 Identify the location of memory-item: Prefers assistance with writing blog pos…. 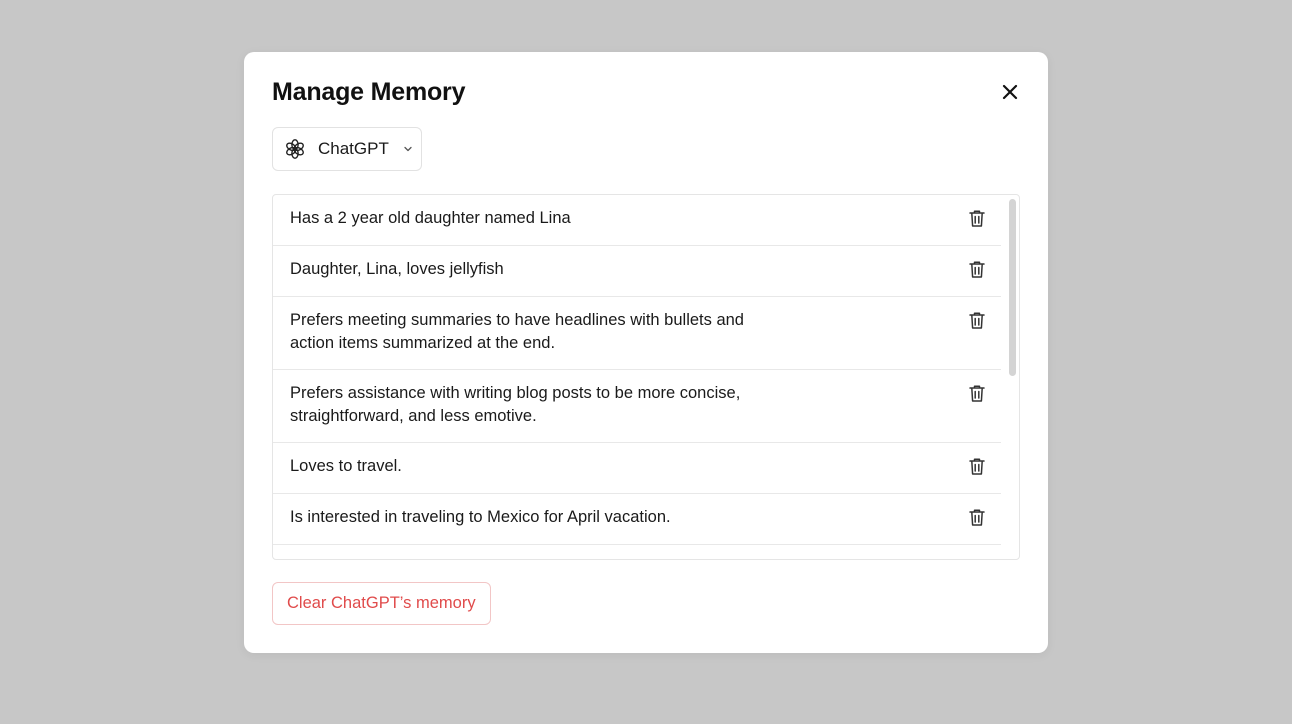
(637, 406).